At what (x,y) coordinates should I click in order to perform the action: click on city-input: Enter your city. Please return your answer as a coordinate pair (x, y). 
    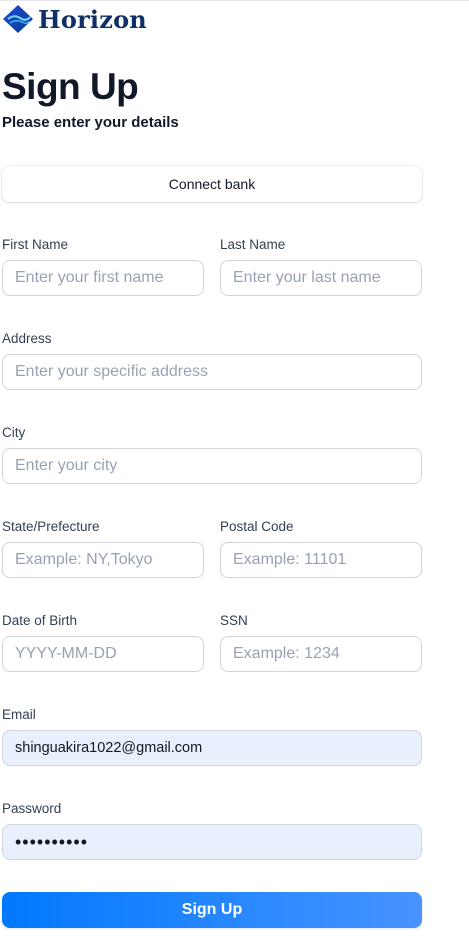
    Looking at the image, I should click on (212, 466).